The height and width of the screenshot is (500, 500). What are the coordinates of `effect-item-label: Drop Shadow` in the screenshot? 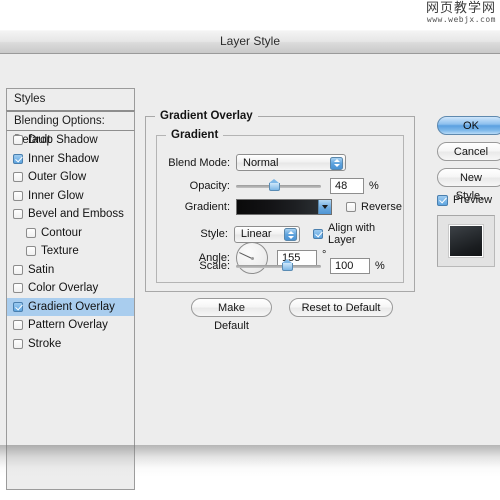 It's located at (63, 140).